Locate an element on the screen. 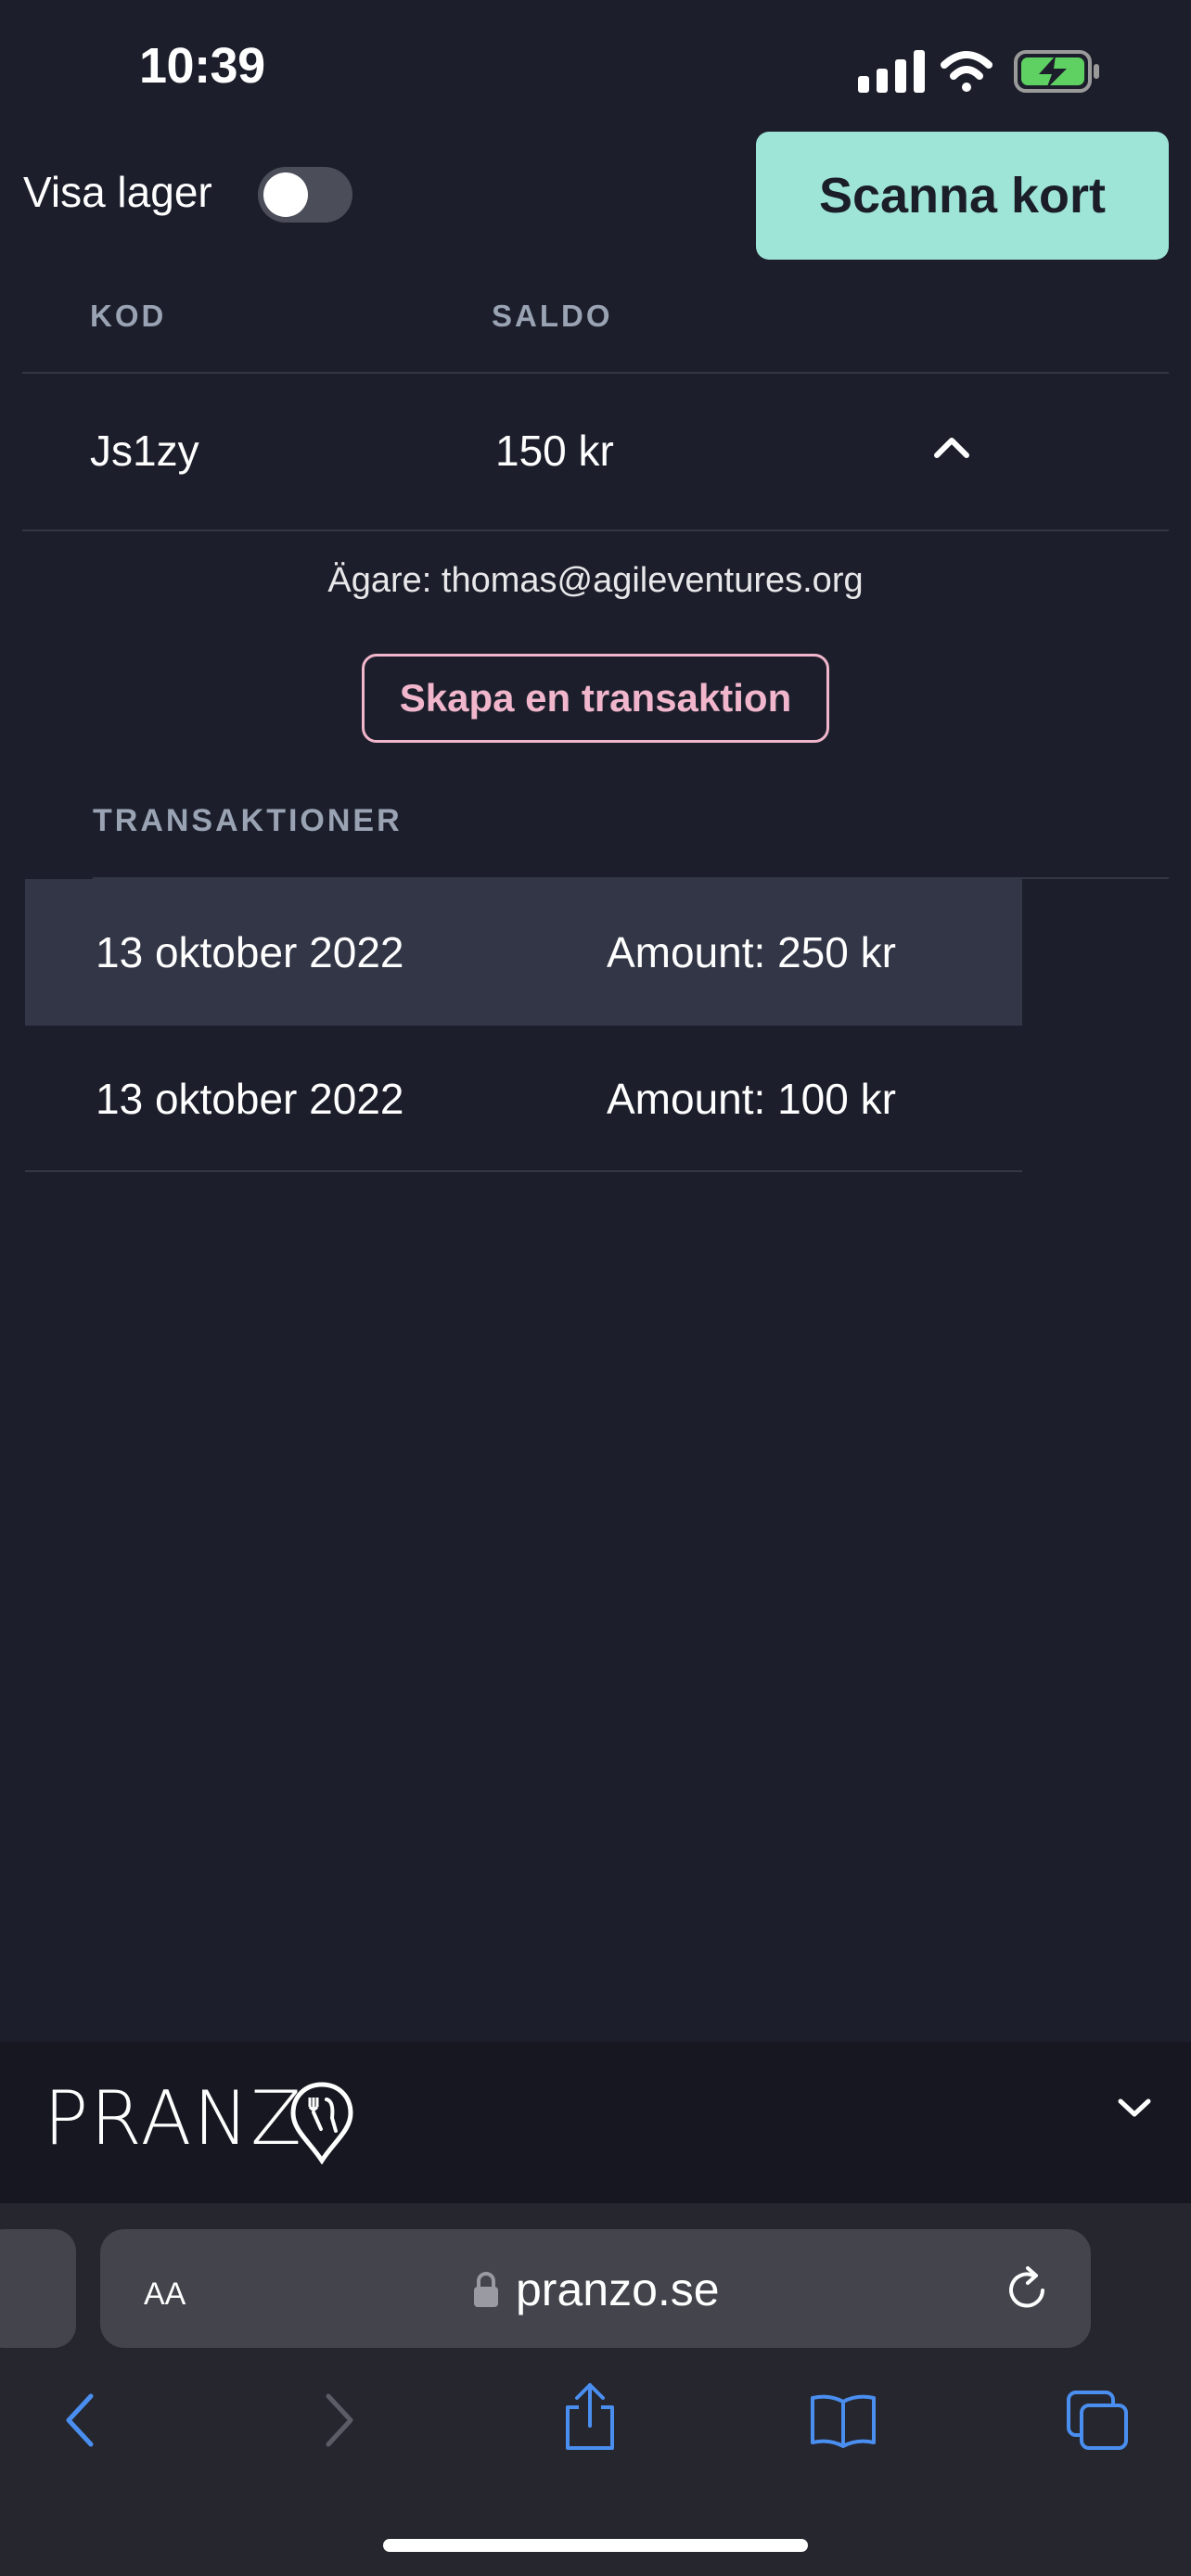  previous-tab-preview is located at coordinates (38, 2288).